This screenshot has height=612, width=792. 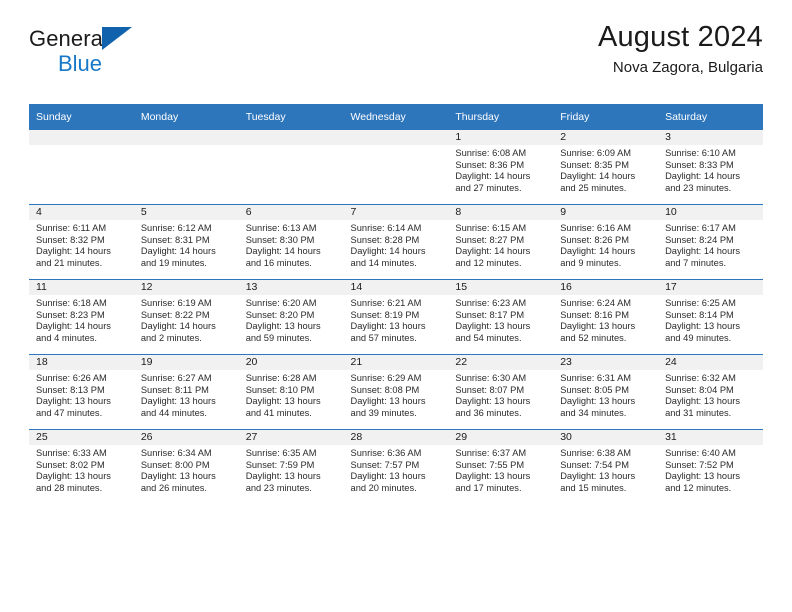 I want to click on daylight-text-line2: and 41 minutes., so click(x=278, y=412).